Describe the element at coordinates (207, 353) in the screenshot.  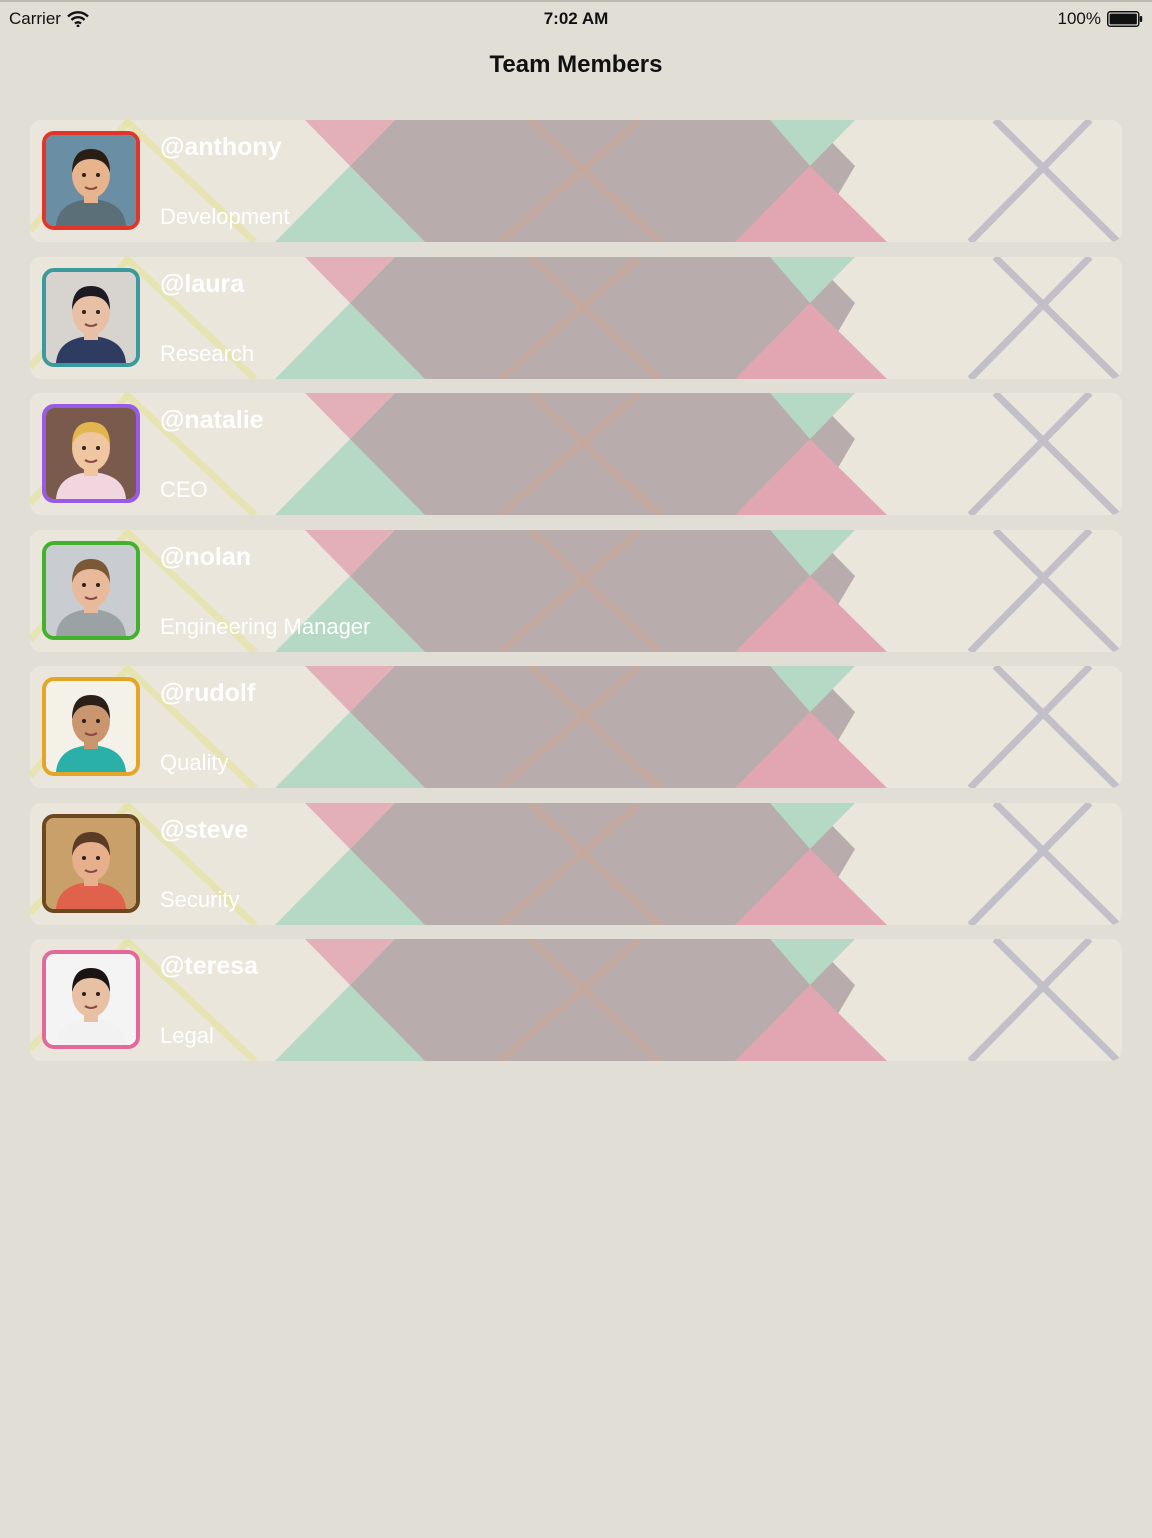
I see `member-department: Research` at that location.